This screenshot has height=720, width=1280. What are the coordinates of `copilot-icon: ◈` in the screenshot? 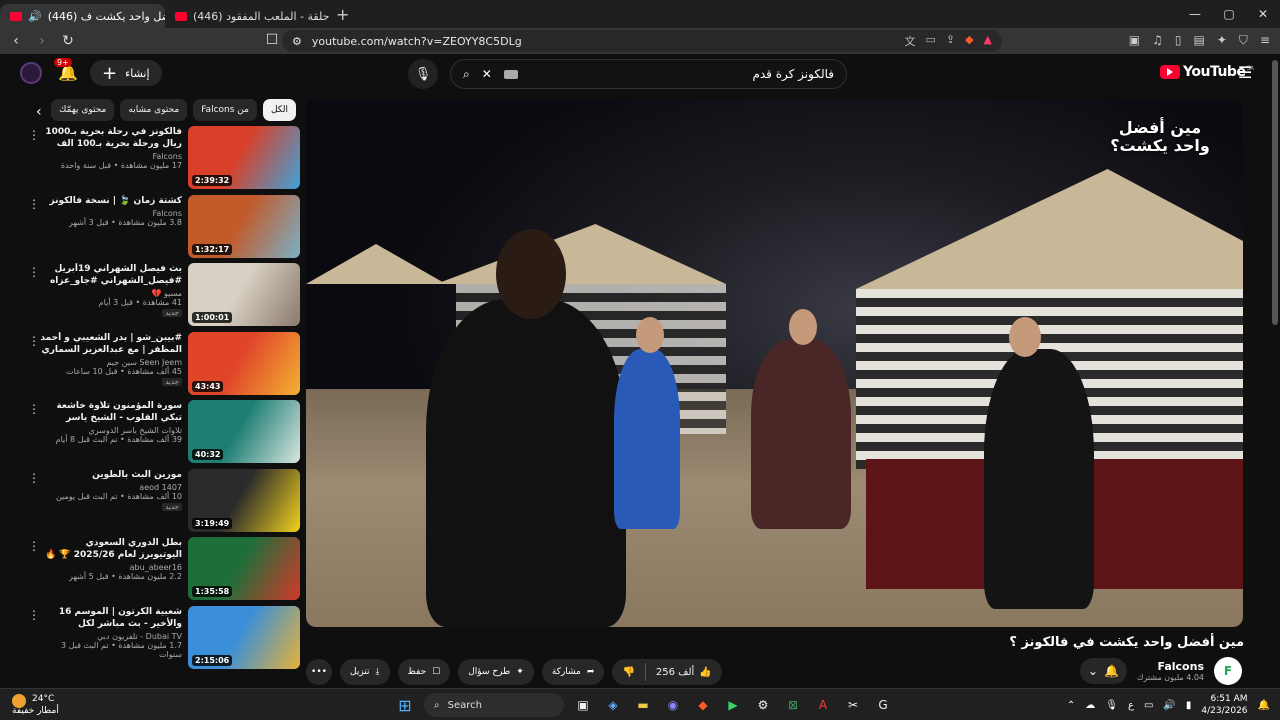 It's located at (613, 705).